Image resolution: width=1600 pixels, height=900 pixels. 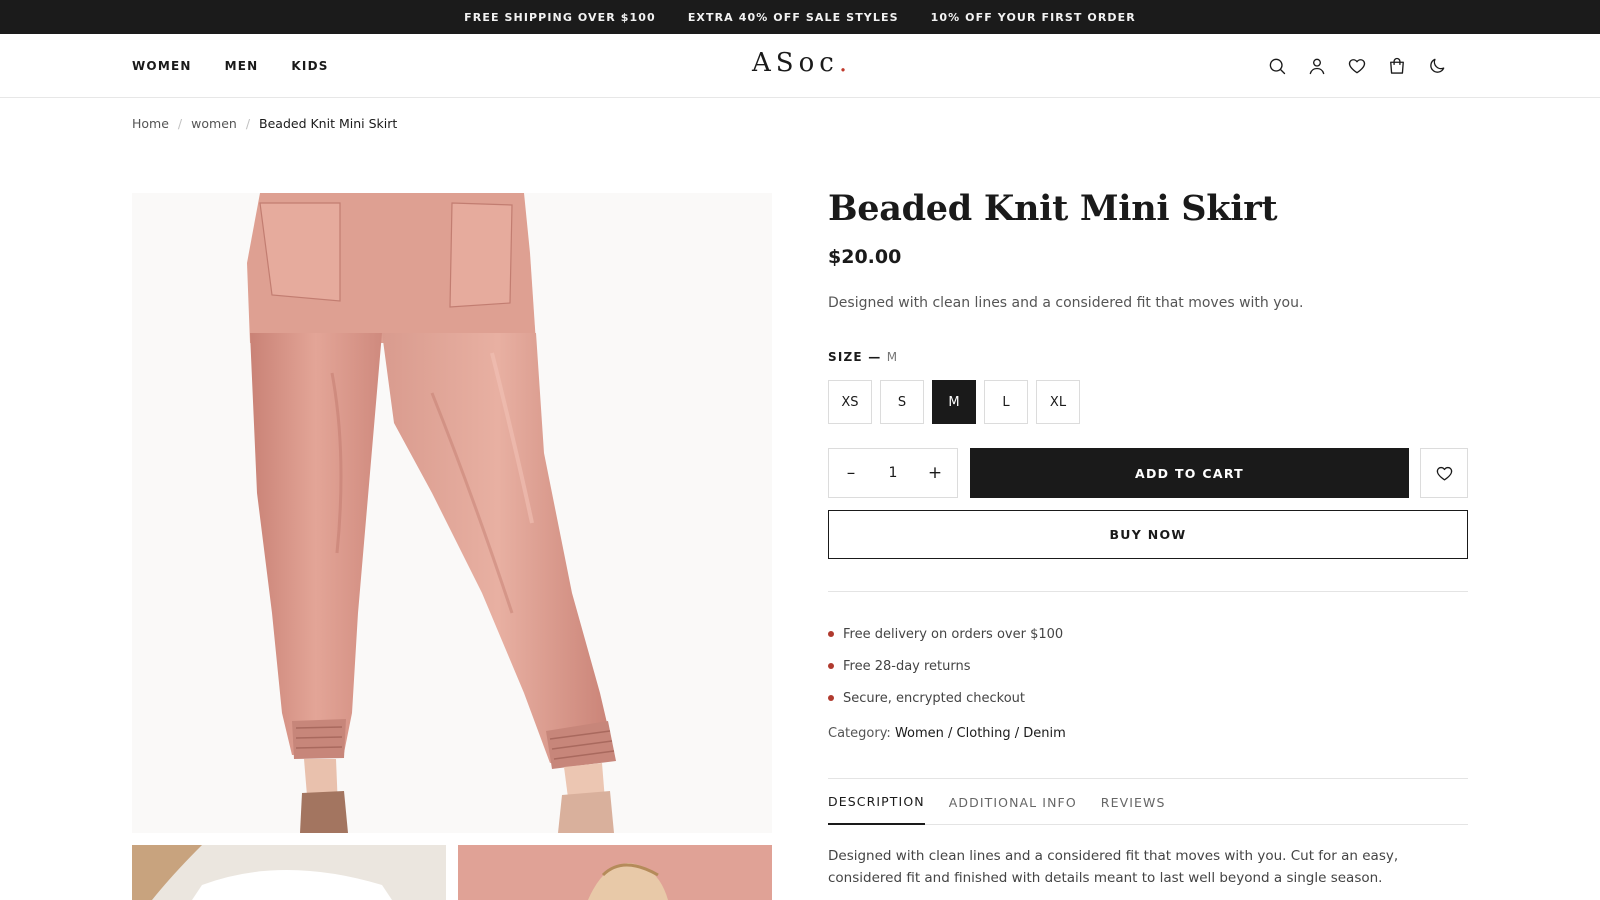 What do you see at coordinates (865, 257) in the screenshot?
I see `product-price: $20.00` at bounding box center [865, 257].